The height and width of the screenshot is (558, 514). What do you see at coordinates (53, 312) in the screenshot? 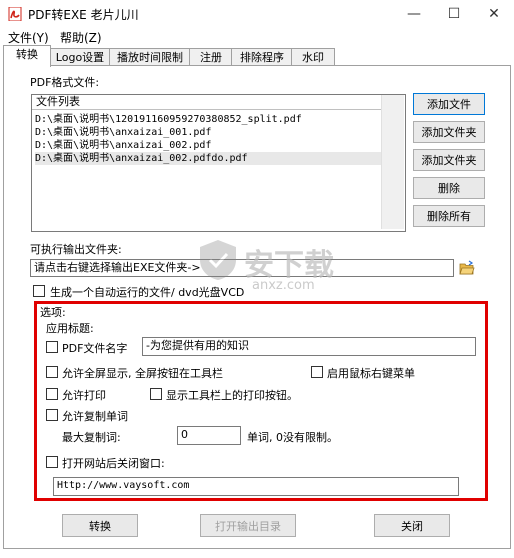
I see `options-group-label: 选项:` at bounding box center [53, 312].